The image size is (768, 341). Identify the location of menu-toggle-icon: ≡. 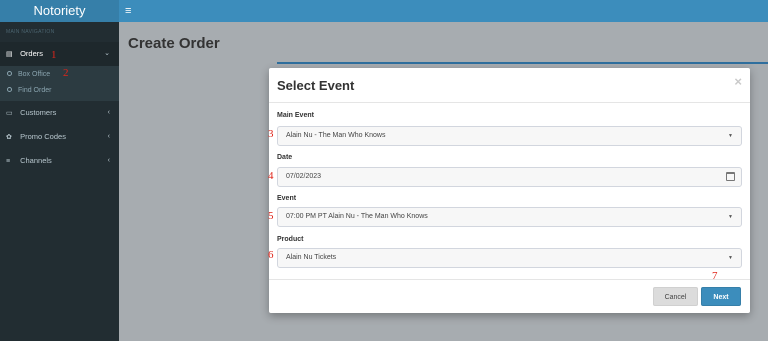
(128, 11).